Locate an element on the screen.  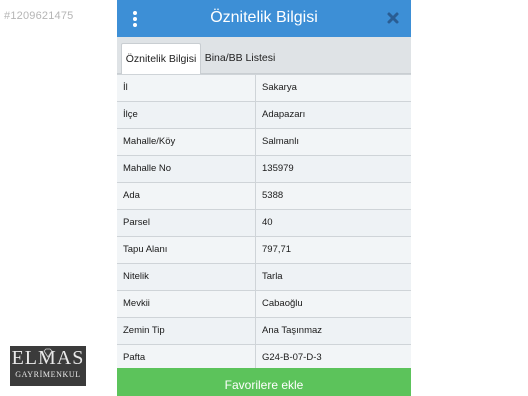
table-row: Nitelik Tarla is located at coordinates (264, 277).